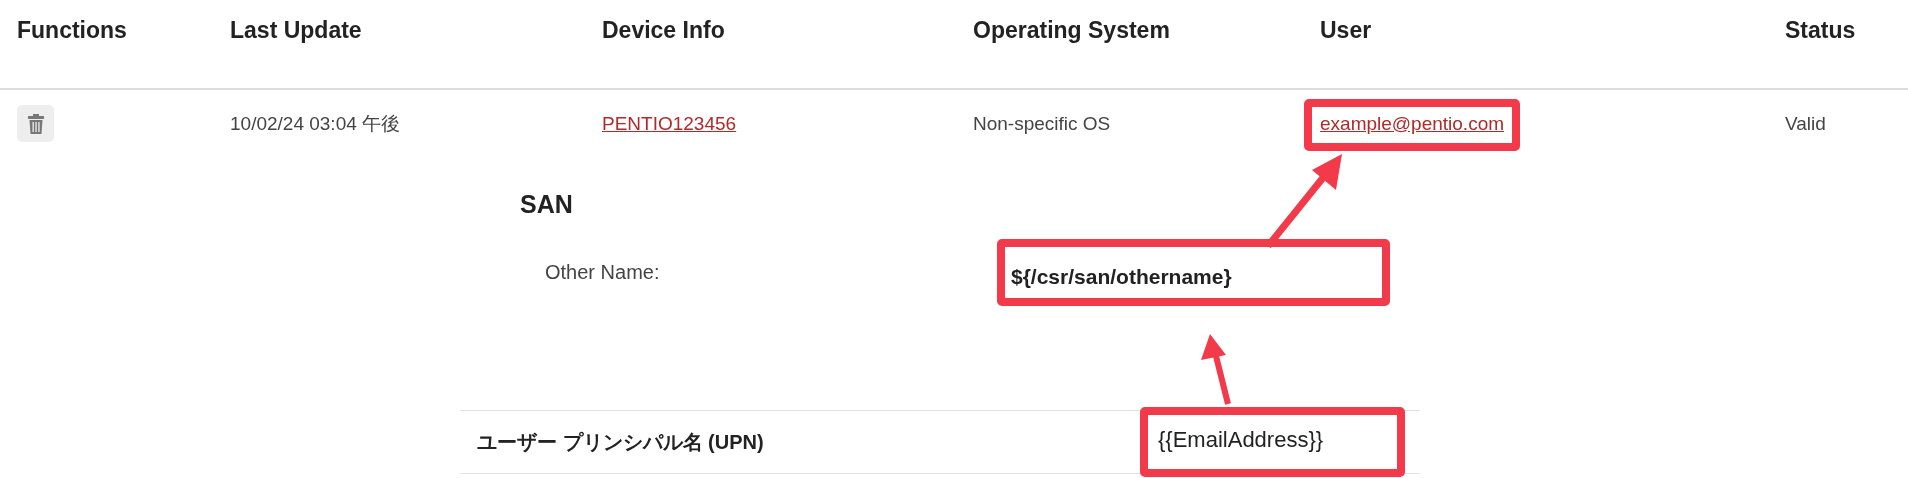 This screenshot has height=478, width=1908. Describe the element at coordinates (547, 204) in the screenshot. I see `section-title: SAN` at that location.